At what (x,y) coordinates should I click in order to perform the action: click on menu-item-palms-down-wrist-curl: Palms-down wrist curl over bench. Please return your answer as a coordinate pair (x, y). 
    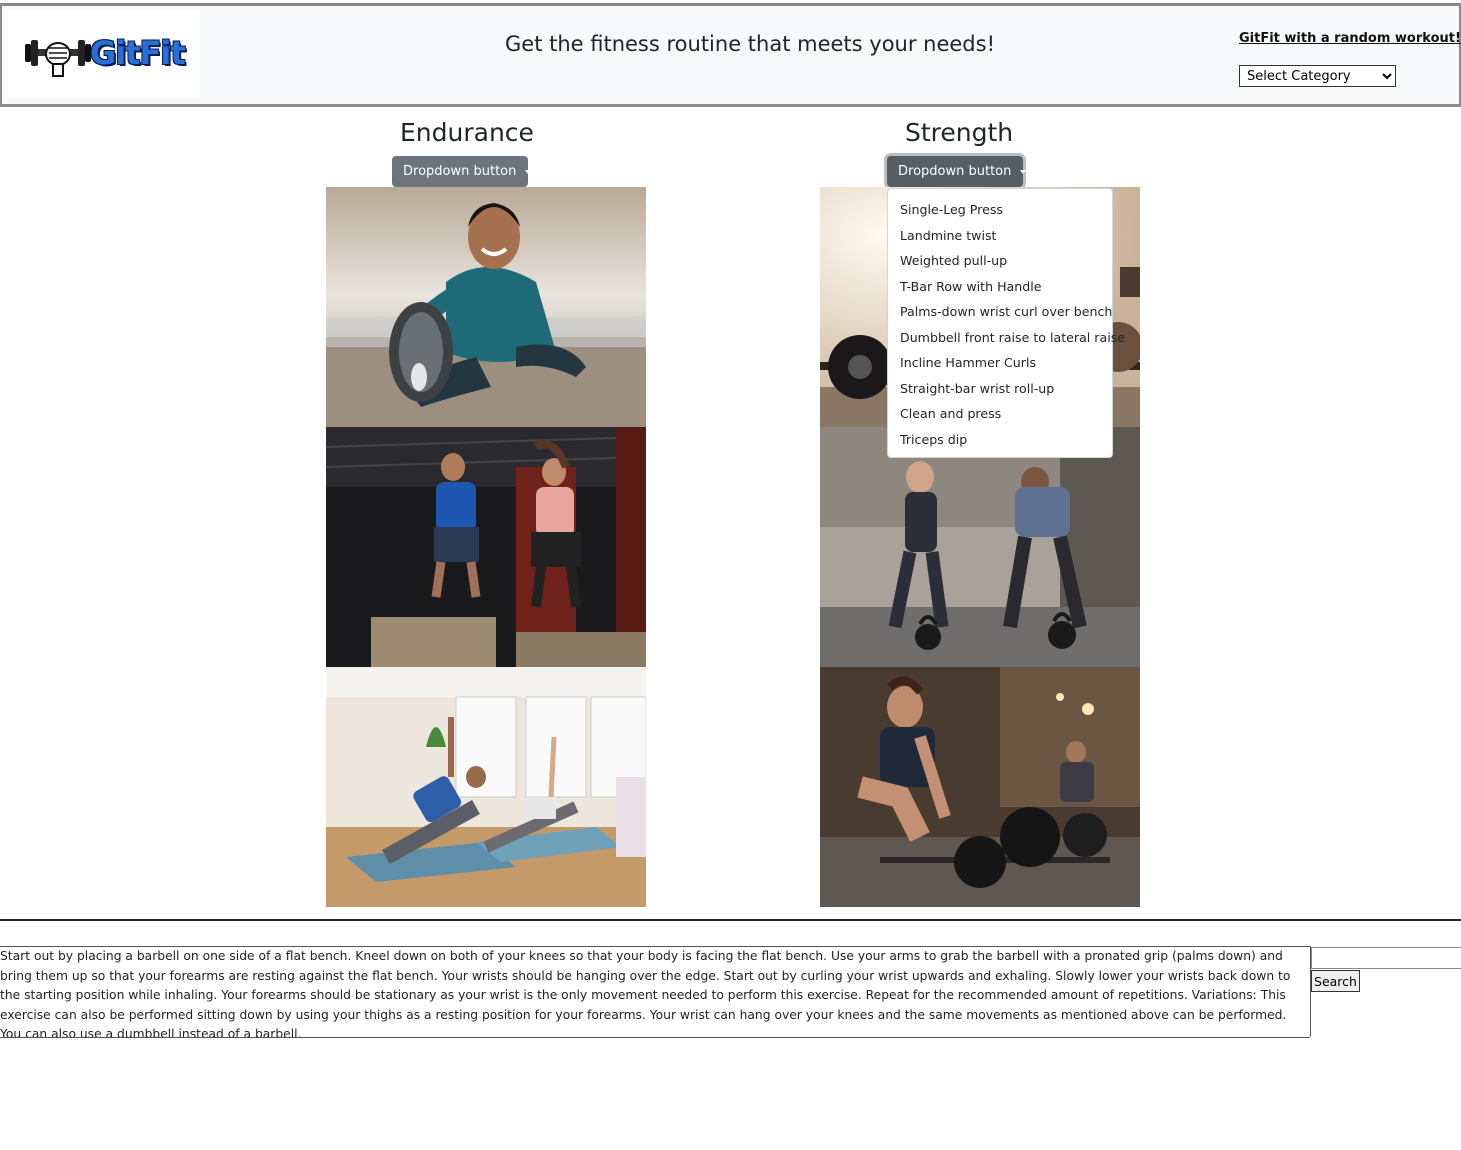
    Looking at the image, I should click on (1000, 312).